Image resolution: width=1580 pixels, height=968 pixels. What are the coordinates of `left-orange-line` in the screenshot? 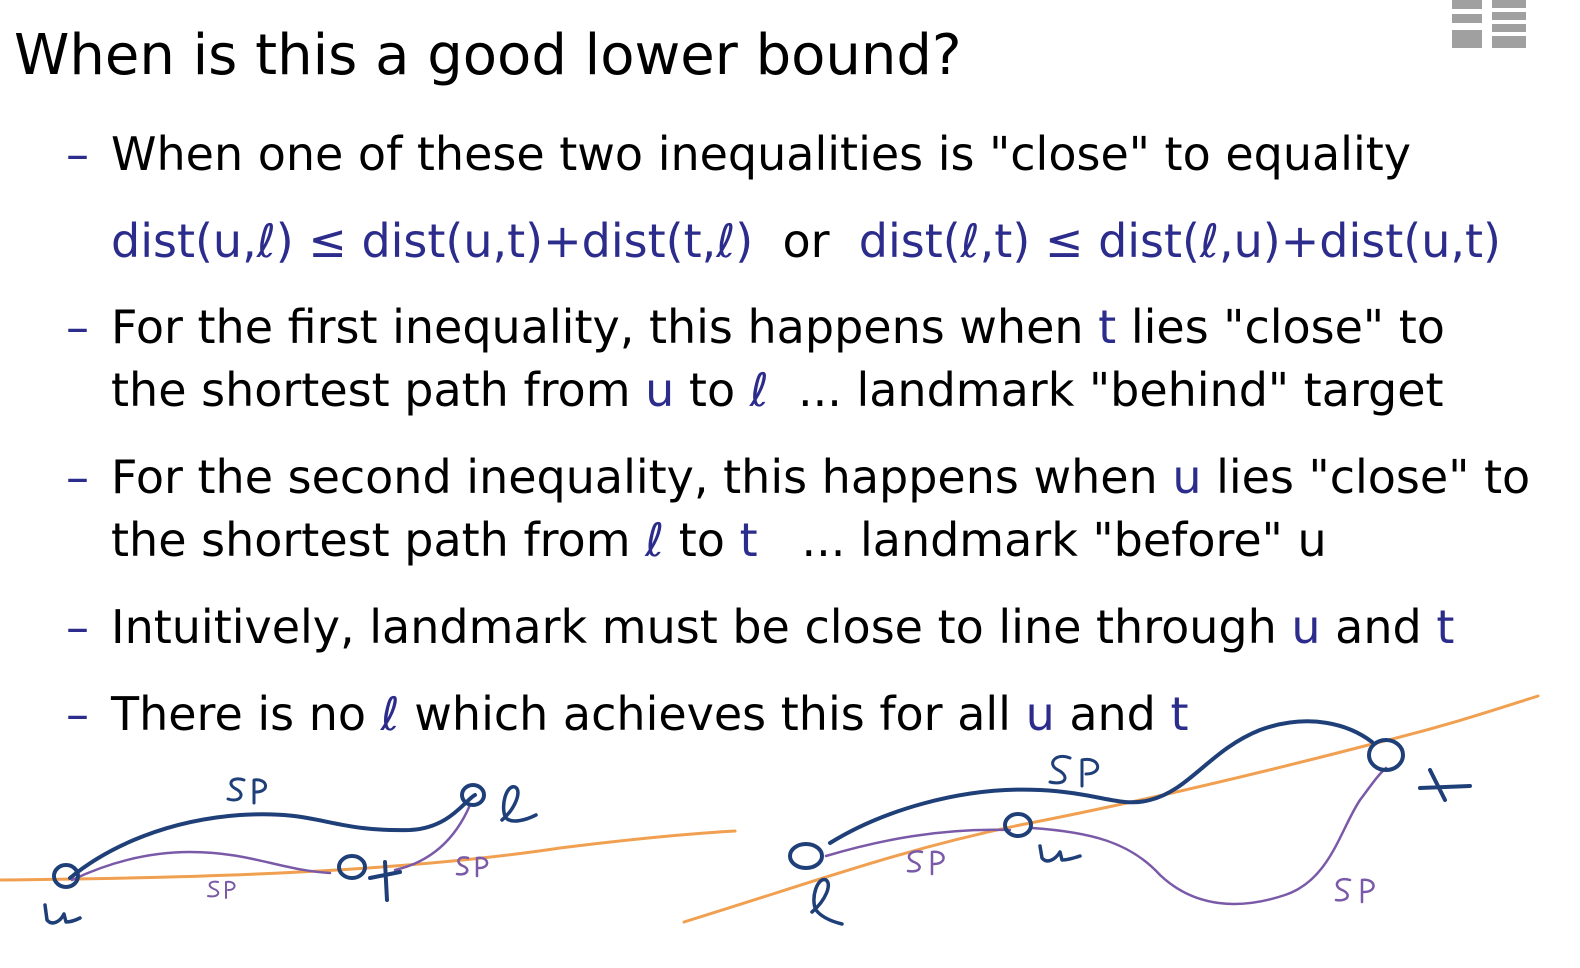 It's located at (368, 855).